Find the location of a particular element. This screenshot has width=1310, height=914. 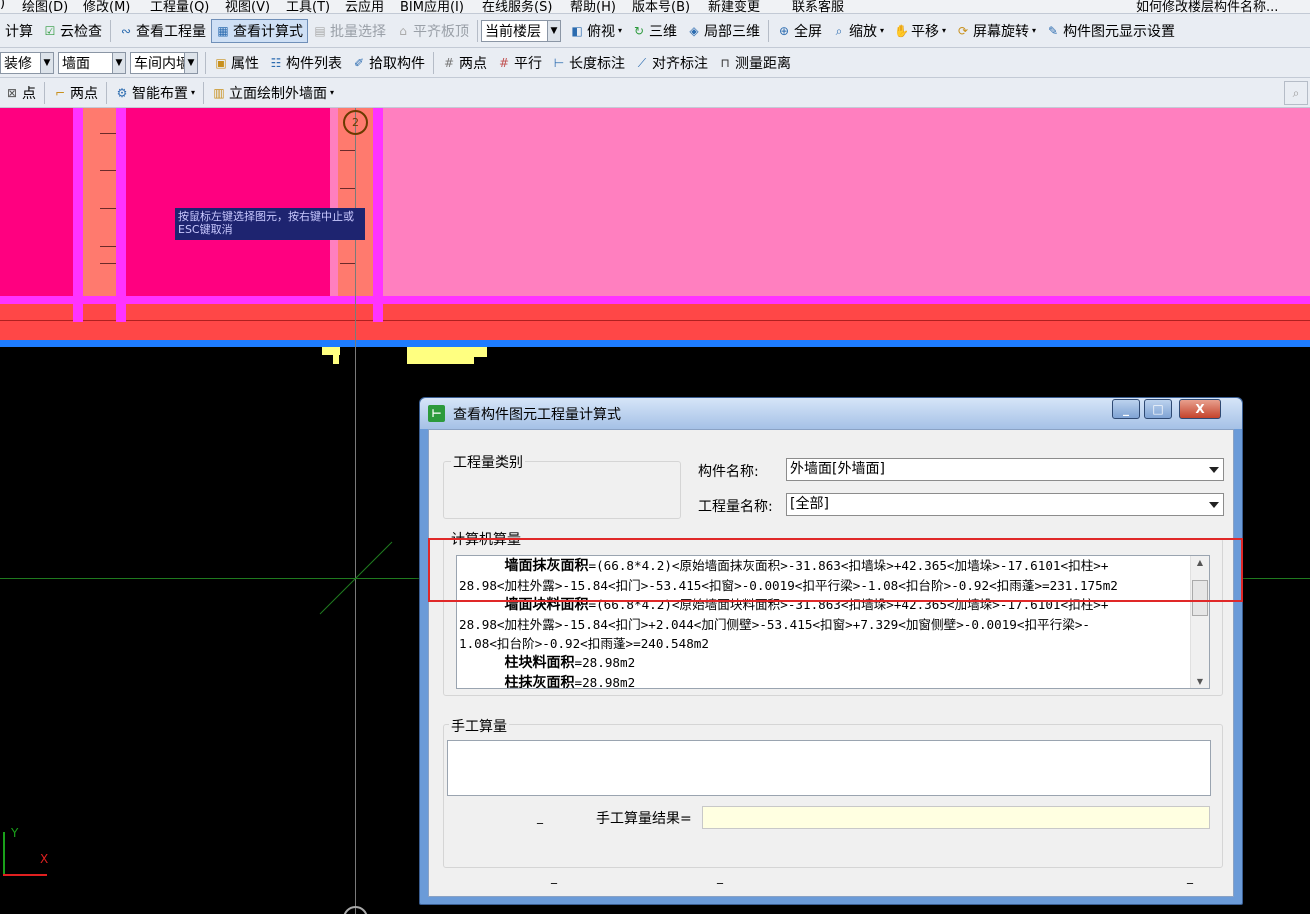

calc-line: 柱块料面积=28.98m2 is located at coordinates (822, 663).